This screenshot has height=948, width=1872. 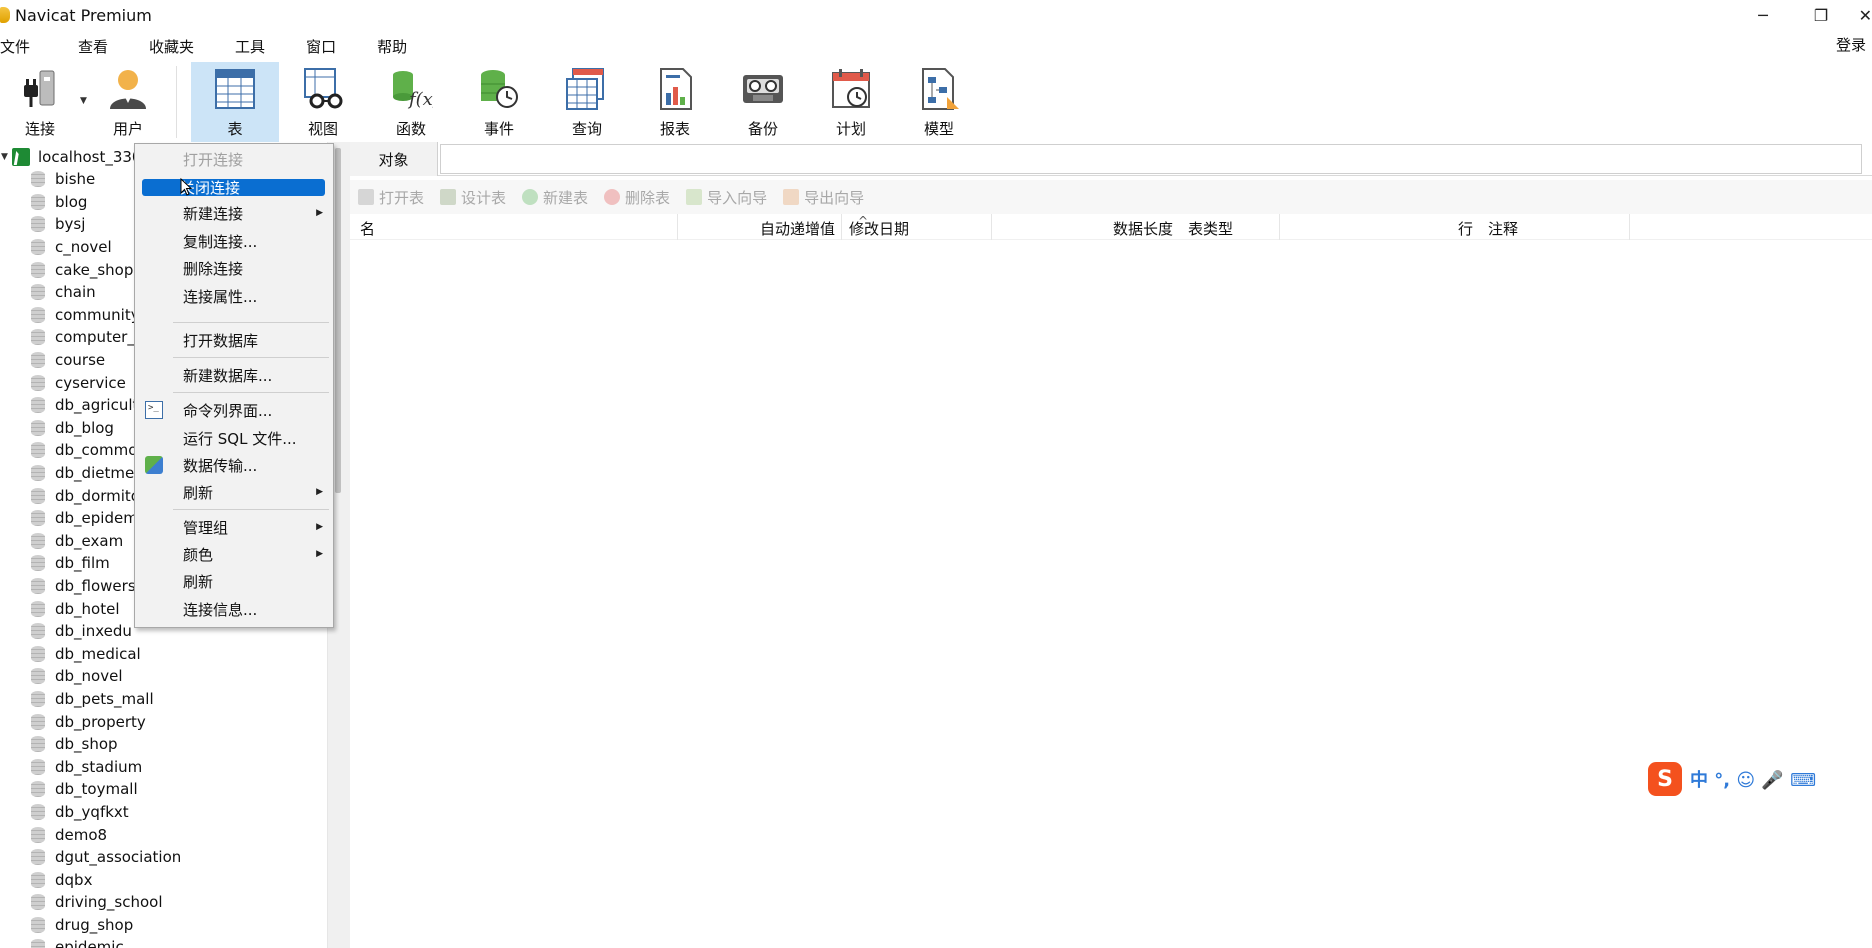 What do you see at coordinates (879, 228) in the screenshot?
I see `column-modified: 修改日期` at bounding box center [879, 228].